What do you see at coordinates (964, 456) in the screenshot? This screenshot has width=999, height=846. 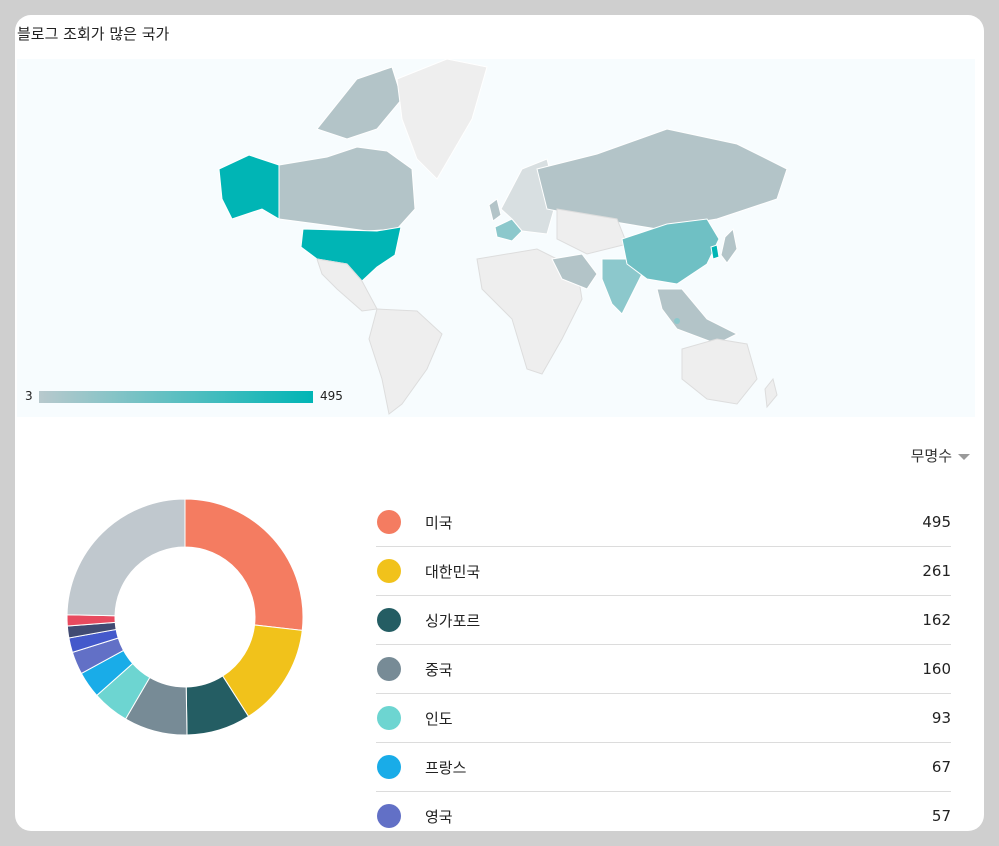 I see `caret-down-icon` at bounding box center [964, 456].